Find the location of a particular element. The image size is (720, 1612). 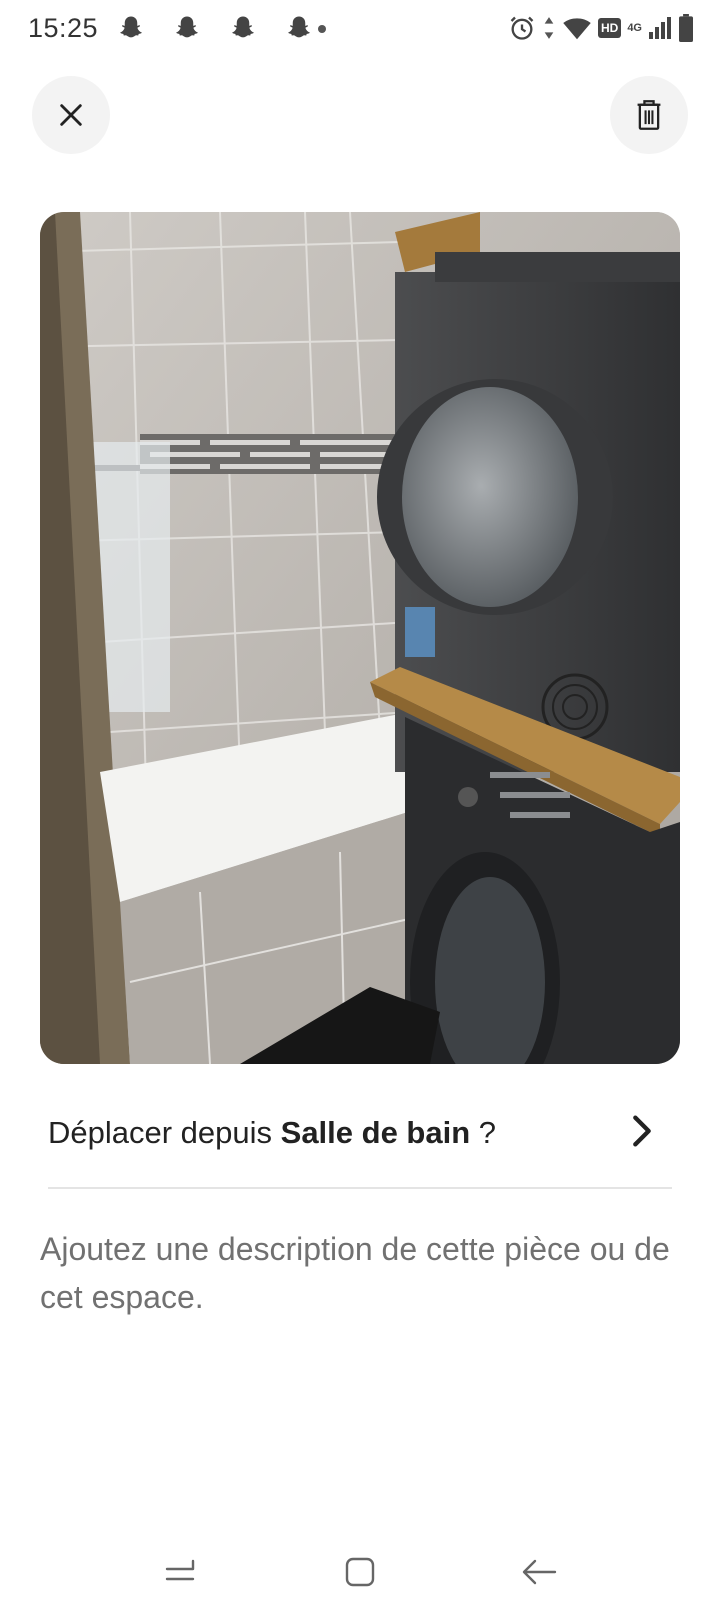

trash-icon is located at coordinates (649, 115).